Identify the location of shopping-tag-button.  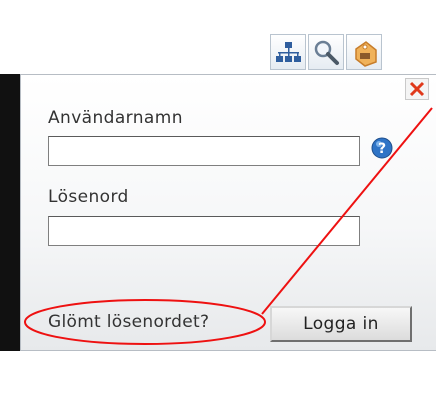
(364, 52).